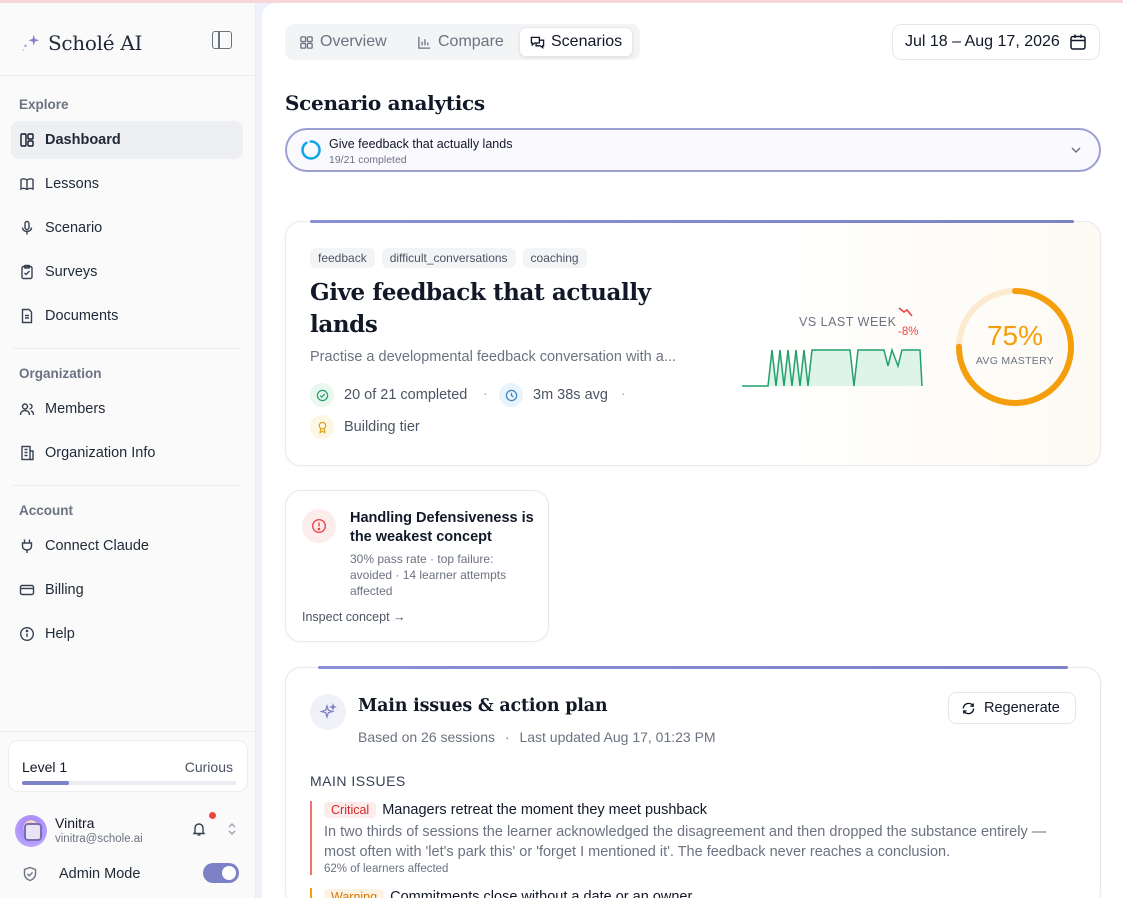 The image size is (1123, 898). I want to click on avg-time-stat: 3m 38s avg, so click(553, 395).